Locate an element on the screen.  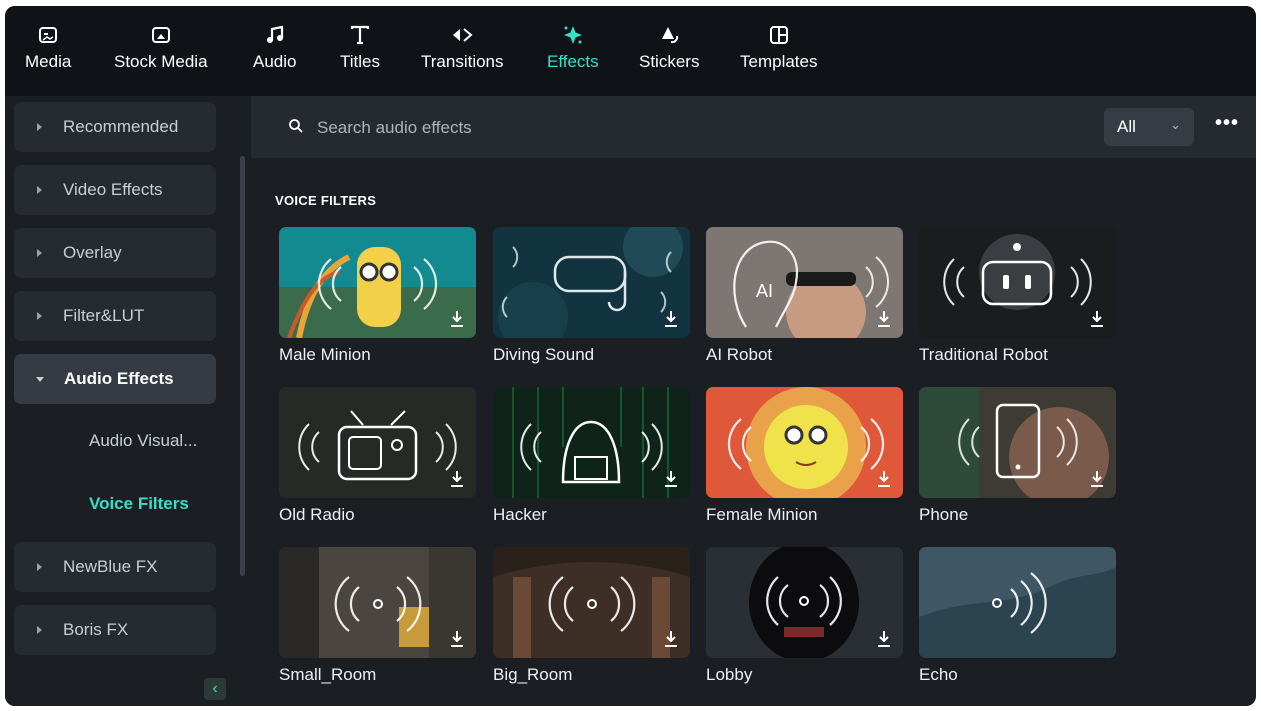
sidebar-item-label: Video Effects is located at coordinates (113, 189).